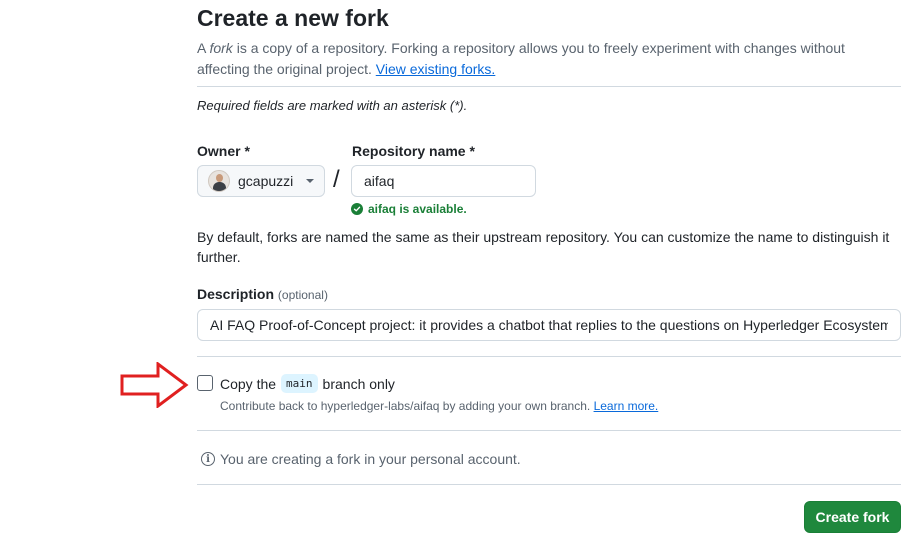 This screenshot has height=553, width=923. What do you see at coordinates (236, 294) in the screenshot?
I see `description-label-text: Description` at bounding box center [236, 294].